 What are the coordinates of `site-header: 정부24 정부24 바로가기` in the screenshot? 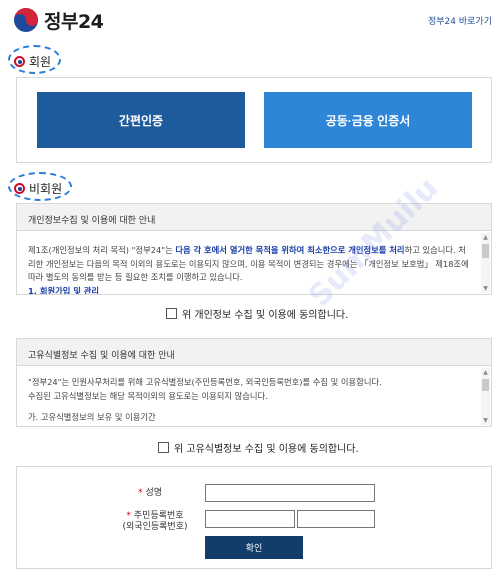 It's located at (250, 20).